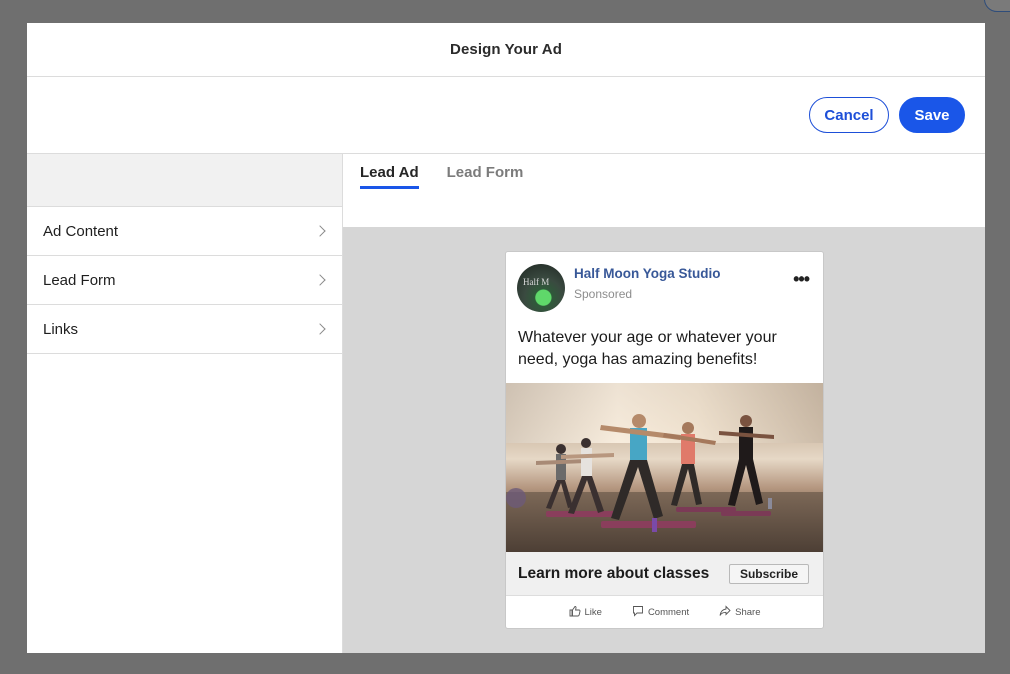 This screenshot has width=1010, height=674. What do you see at coordinates (506, 115) in the screenshot?
I see `action-bar: Cancel Save` at bounding box center [506, 115].